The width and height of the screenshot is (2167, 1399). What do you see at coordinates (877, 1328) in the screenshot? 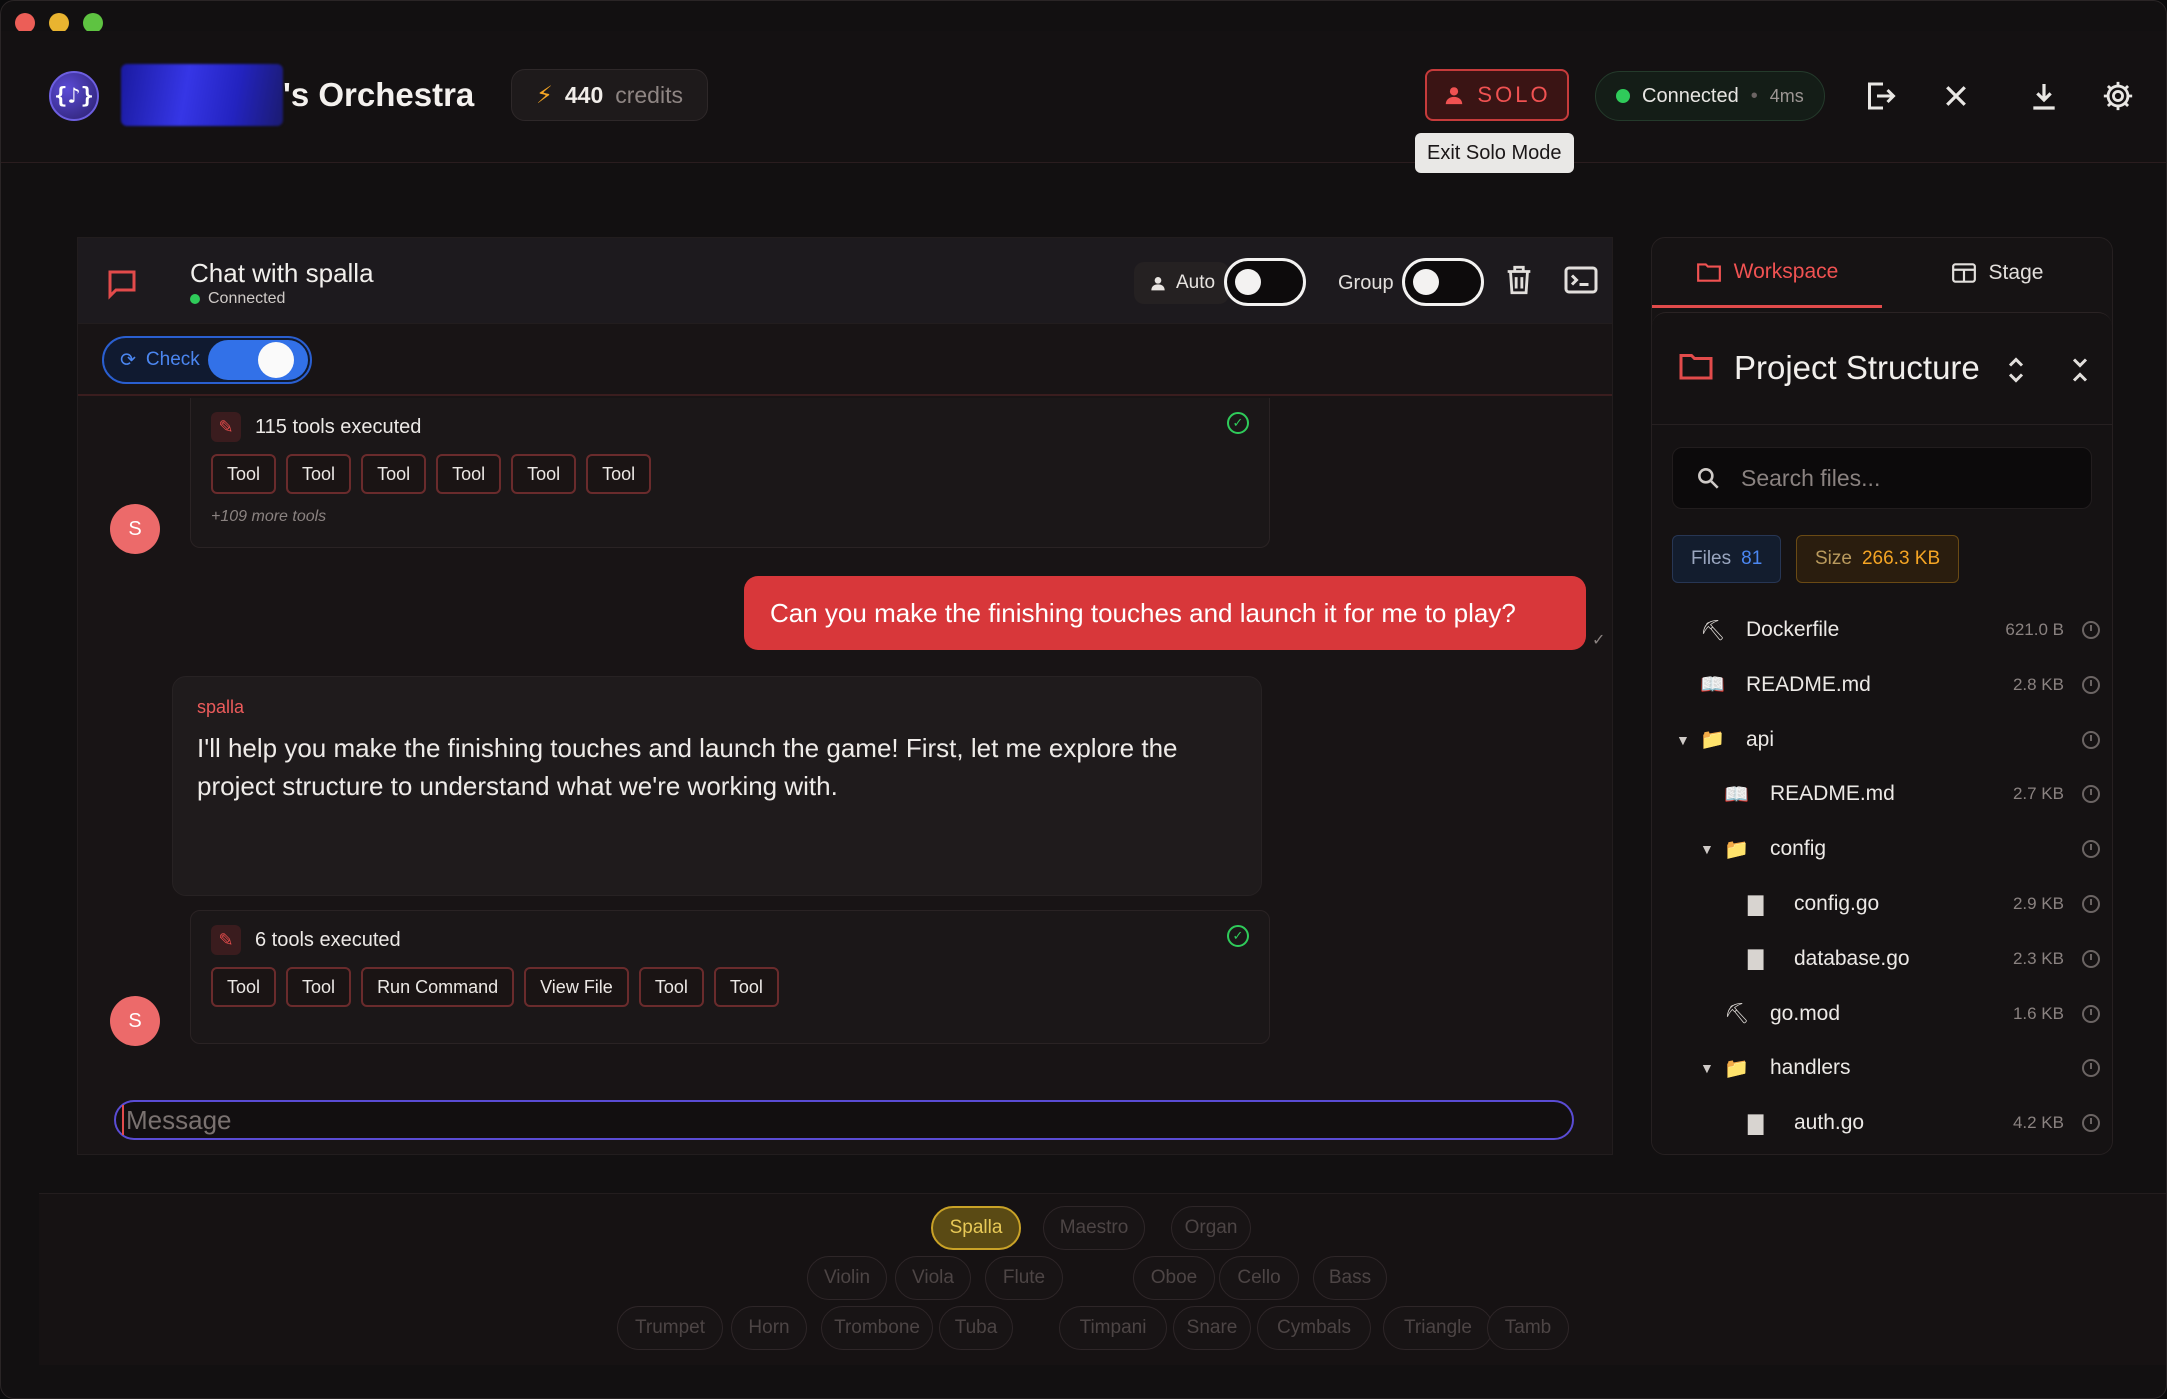
I see `instrument-trombone: Trombone` at bounding box center [877, 1328].